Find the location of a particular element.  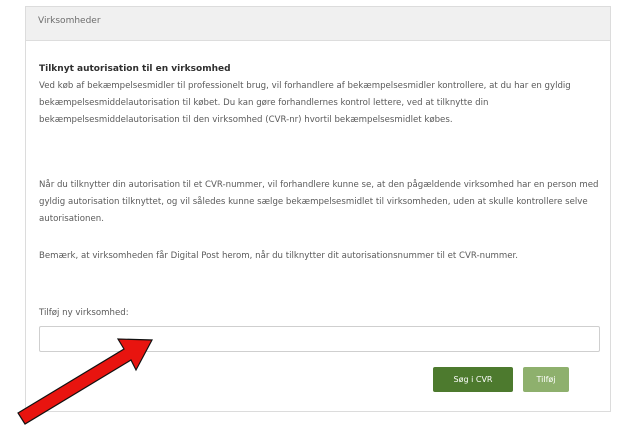

add-company-input is located at coordinates (319, 339).